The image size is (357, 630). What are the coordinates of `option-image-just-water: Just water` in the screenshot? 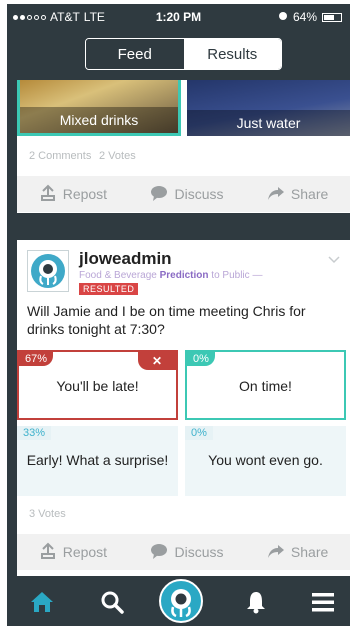 It's located at (268, 108).